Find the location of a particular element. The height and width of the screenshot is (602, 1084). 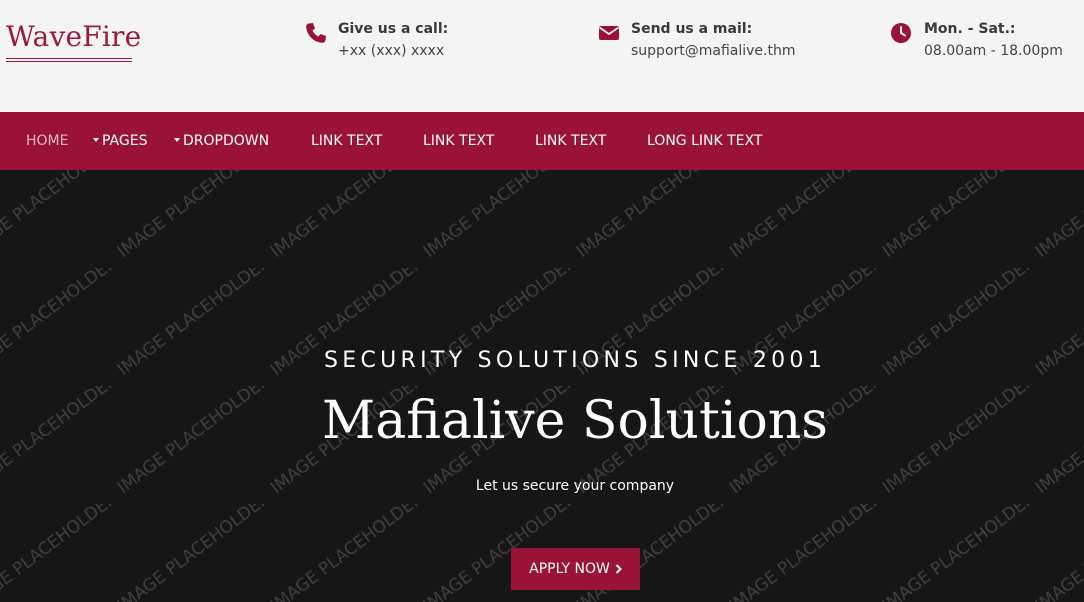

nav-pages-label: PAGES is located at coordinates (125, 141).